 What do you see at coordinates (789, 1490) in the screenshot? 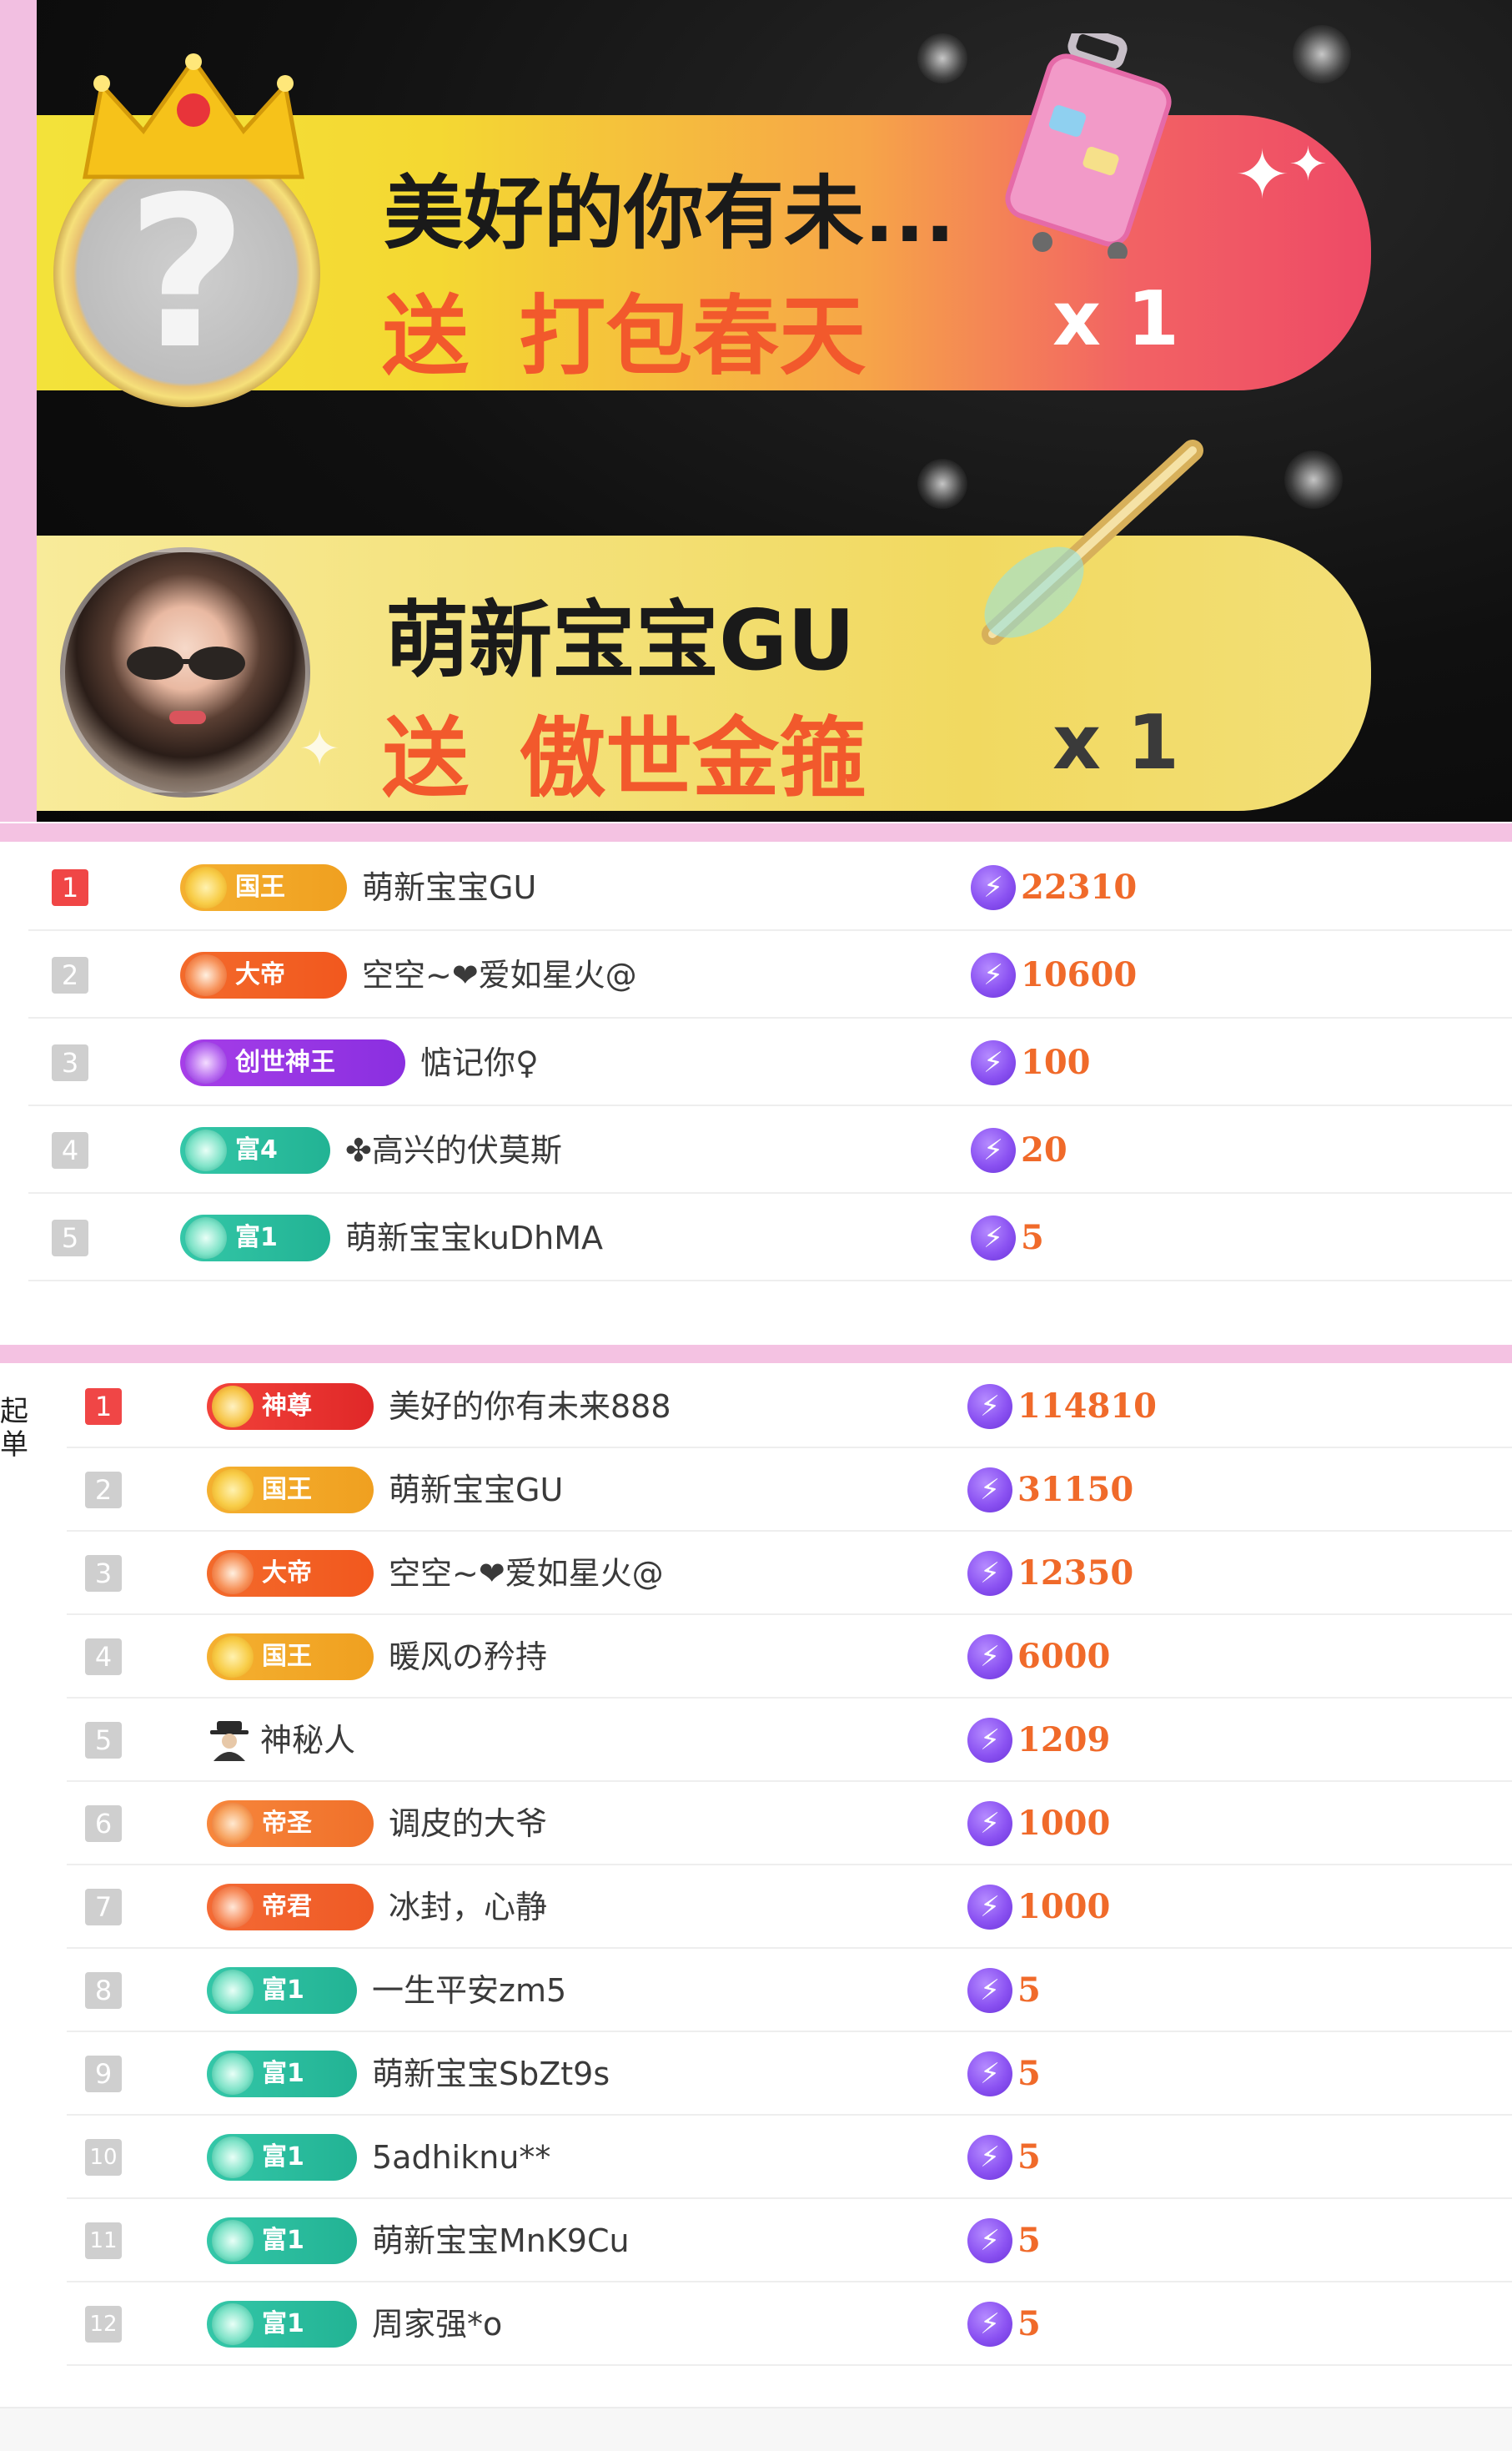
I see `table-row: 2 国王 萌新宝宝GU ⚡ 31150` at bounding box center [789, 1490].